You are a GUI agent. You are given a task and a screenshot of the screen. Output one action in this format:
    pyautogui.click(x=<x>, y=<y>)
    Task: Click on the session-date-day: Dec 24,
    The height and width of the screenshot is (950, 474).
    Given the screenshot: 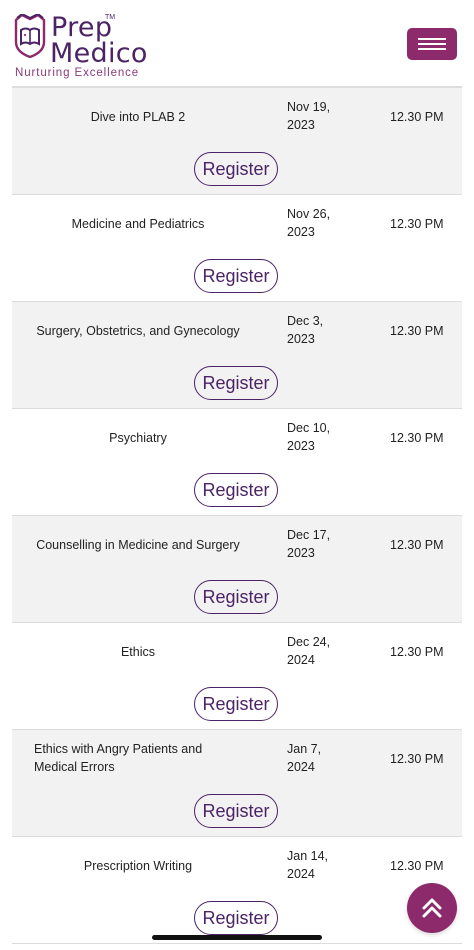 What is the action you would take?
    pyautogui.click(x=309, y=642)
    